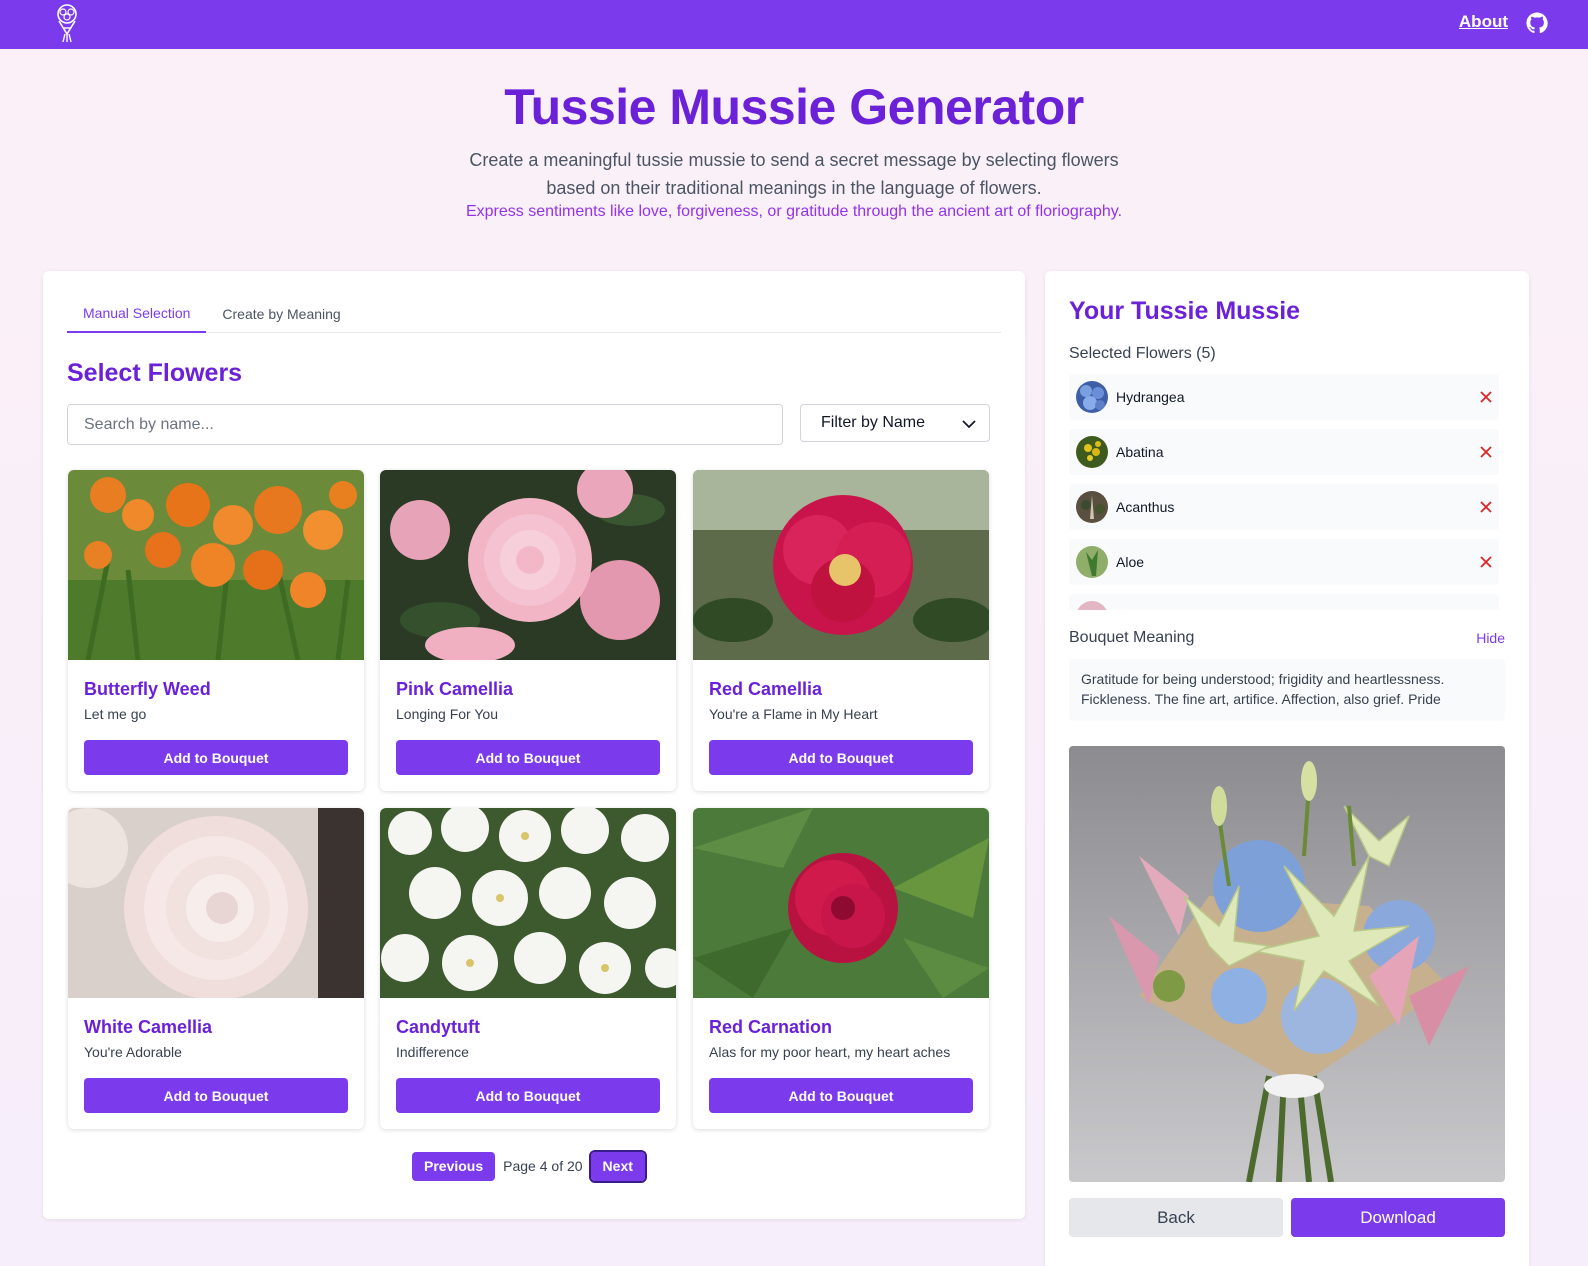 This screenshot has width=1588, height=1266. I want to click on flower-name: Candytuft, so click(438, 1027).